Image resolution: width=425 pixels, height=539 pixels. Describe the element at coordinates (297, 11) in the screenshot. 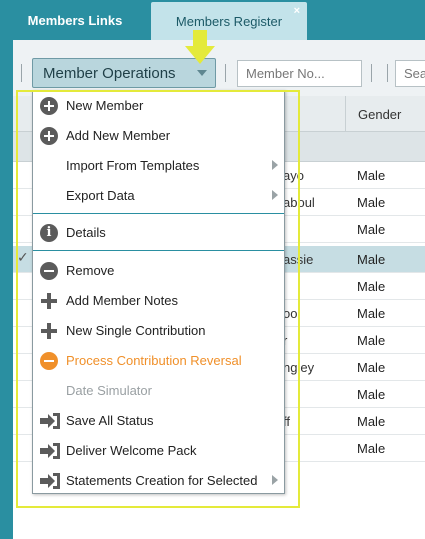

I see `close-icon: ×` at that location.